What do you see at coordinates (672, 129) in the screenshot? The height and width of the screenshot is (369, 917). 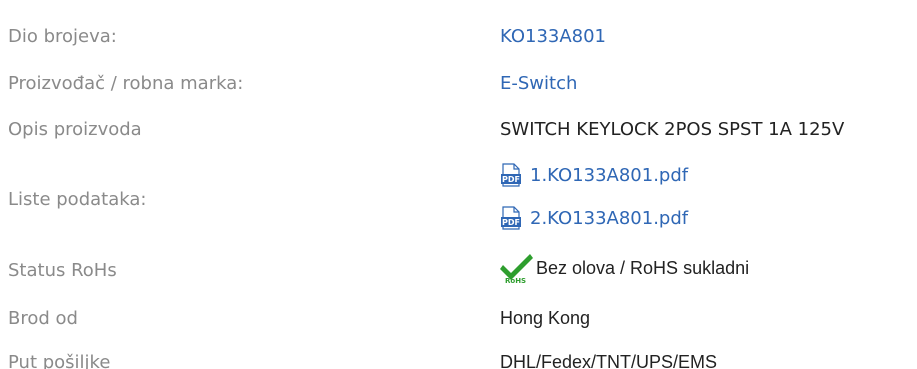 I see `description-value: SWITCH KEYLOCK 2POS SPST 1A 125V` at bounding box center [672, 129].